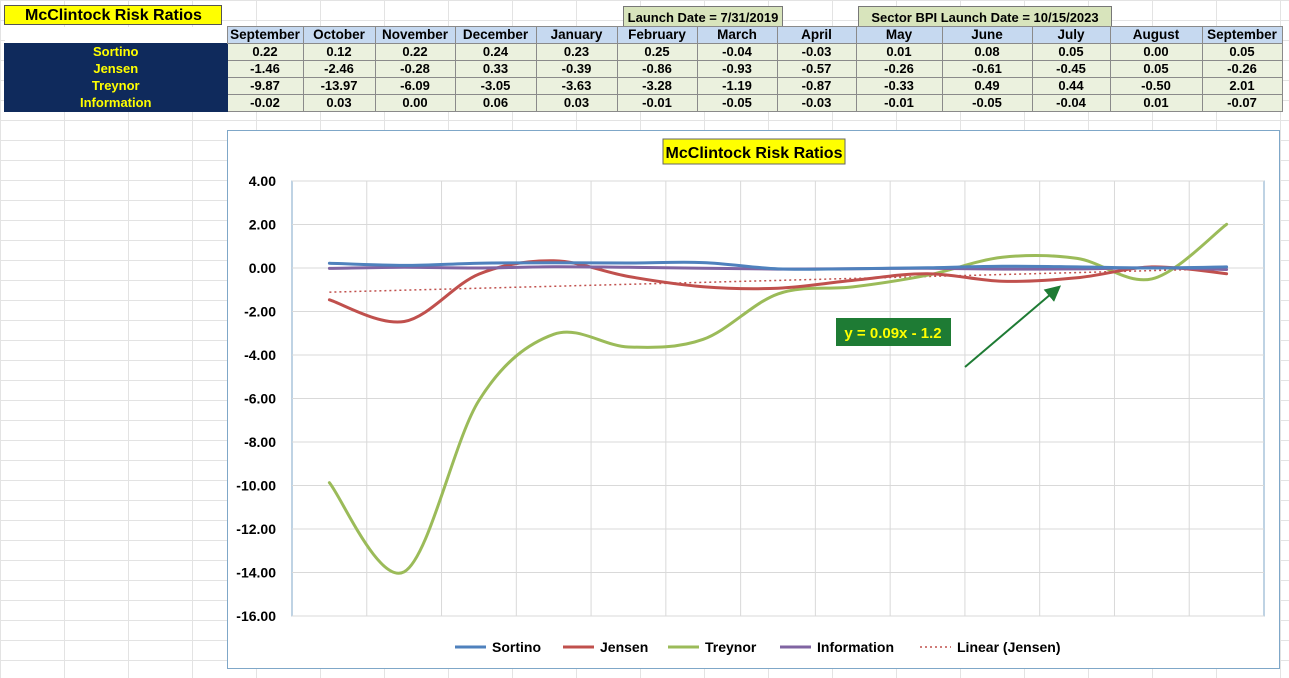  Describe the element at coordinates (1008, 647) in the screenshot. I see `legend-label-trendline: Linear (Jensen)` at that location.